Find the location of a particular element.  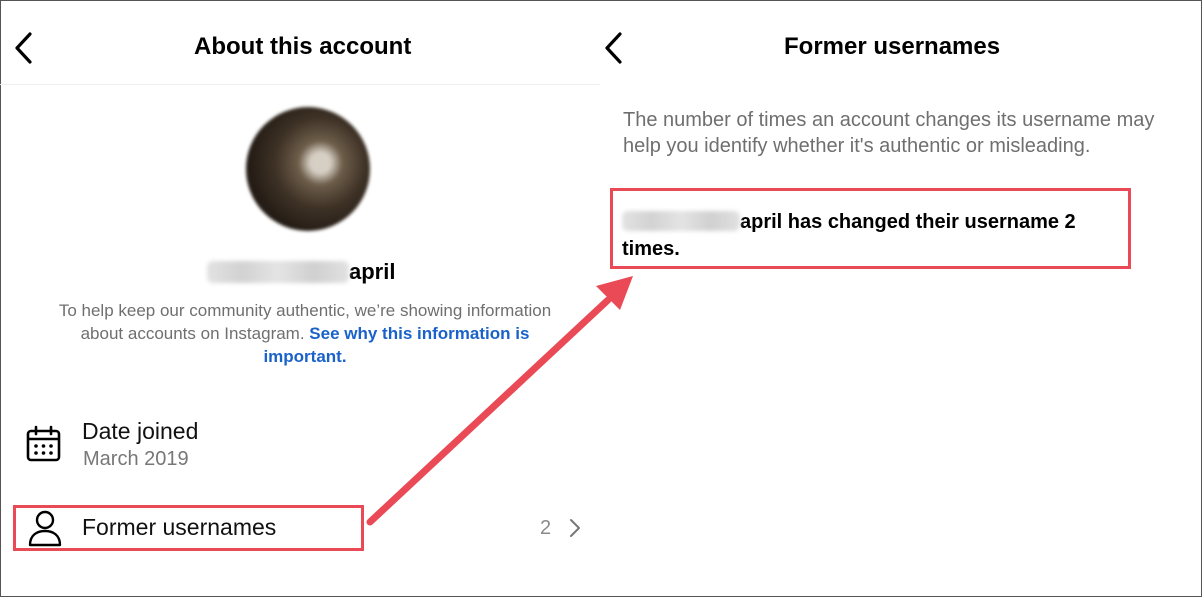

date-joined-row: Date joined March 2019 is located at coordinates (300, 450).